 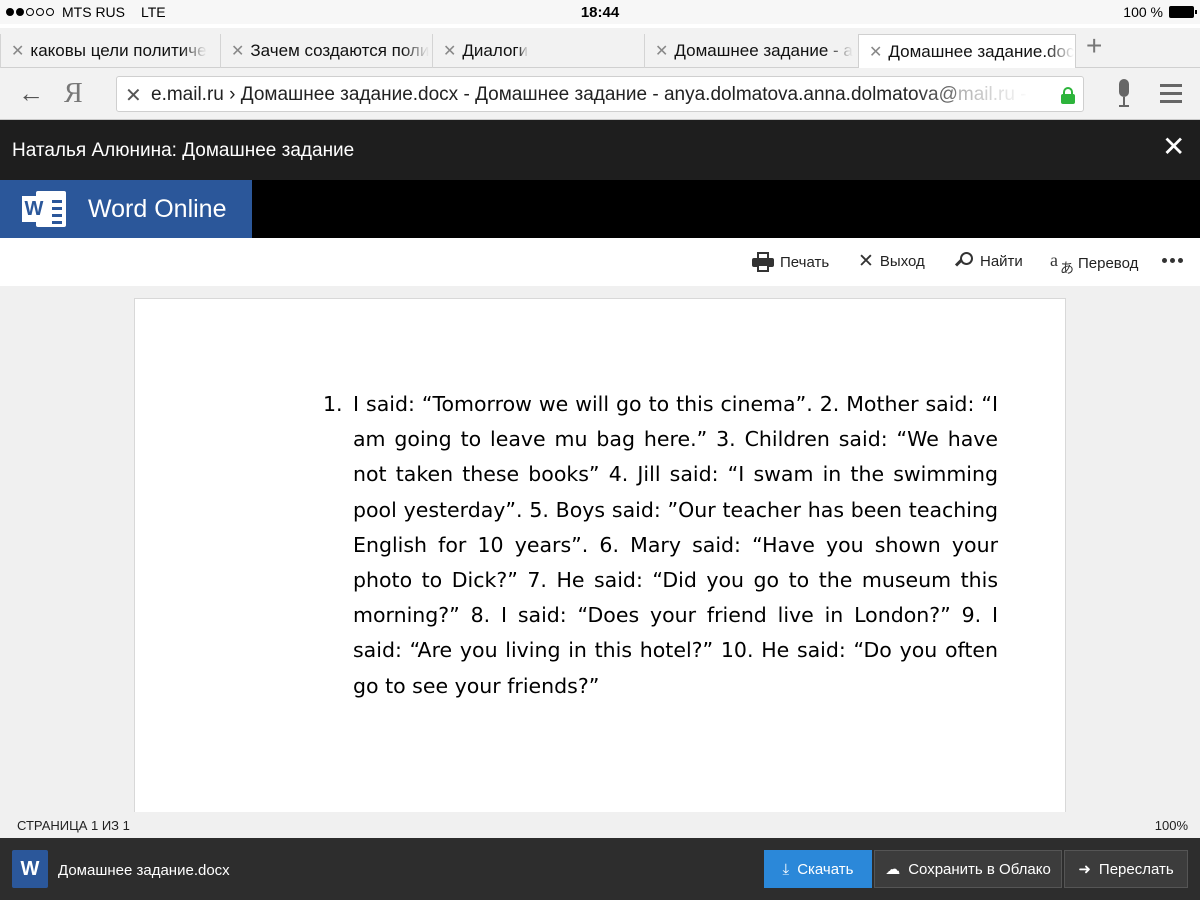 What do you see at coordinates (30, 869) in the screenshot?
I see `word-file-icon: W` at bounding box center [30, 869].